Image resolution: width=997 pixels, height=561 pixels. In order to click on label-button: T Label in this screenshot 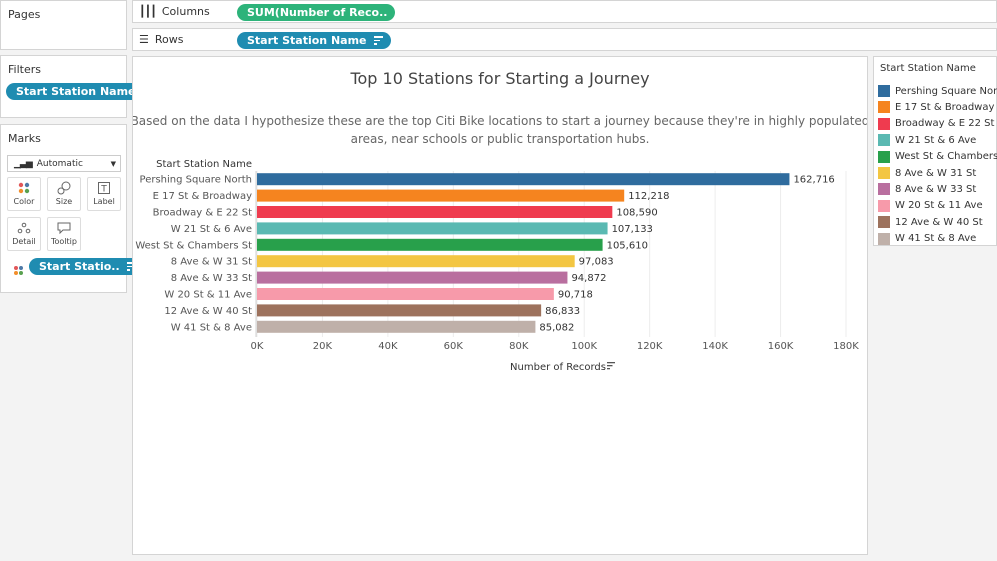, I will do `click(104, 194)`.